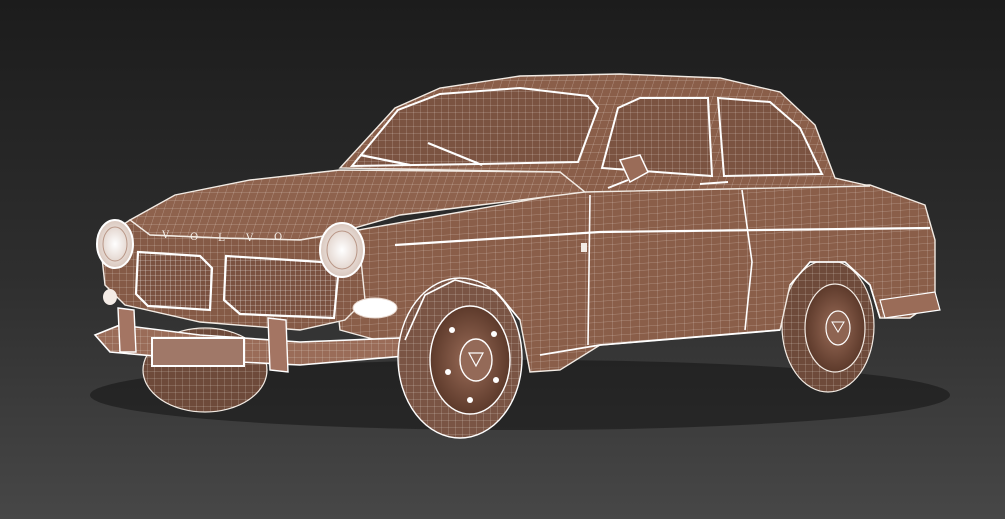  Describe the element at coordinates (375, 308) in the screenshot. I see `indicator-light-right` at that location.